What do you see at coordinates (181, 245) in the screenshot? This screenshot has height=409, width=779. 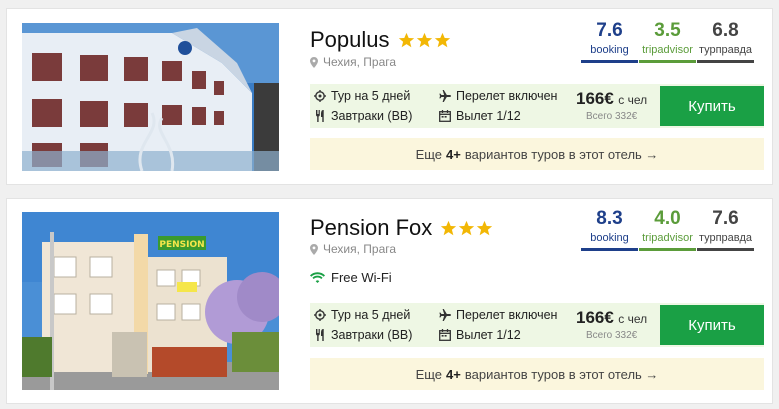 I see `photo-sign: PENSION` at bounding box center [181, 245].